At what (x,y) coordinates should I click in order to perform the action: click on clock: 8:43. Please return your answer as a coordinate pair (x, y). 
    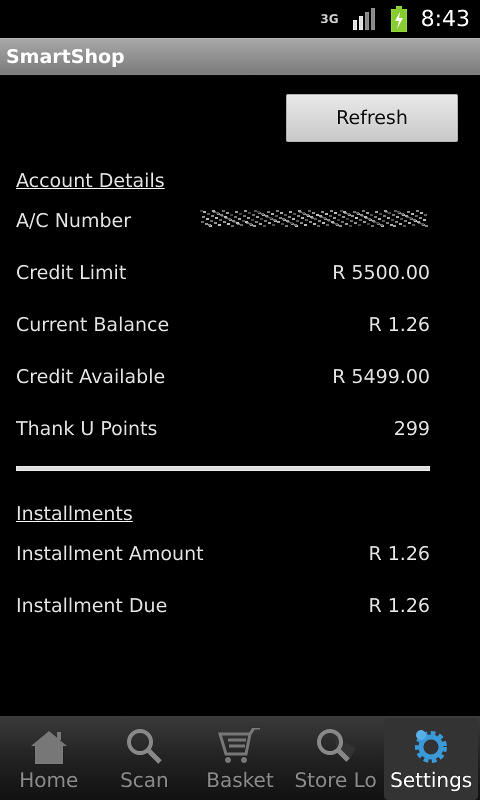
    Looking at the image, I should click on (445, 19).